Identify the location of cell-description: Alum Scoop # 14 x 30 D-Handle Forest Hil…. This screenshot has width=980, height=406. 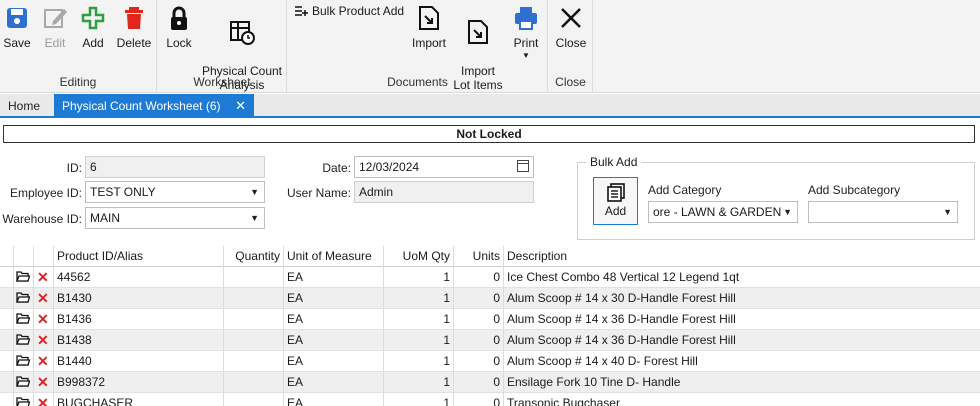
(742, 298).